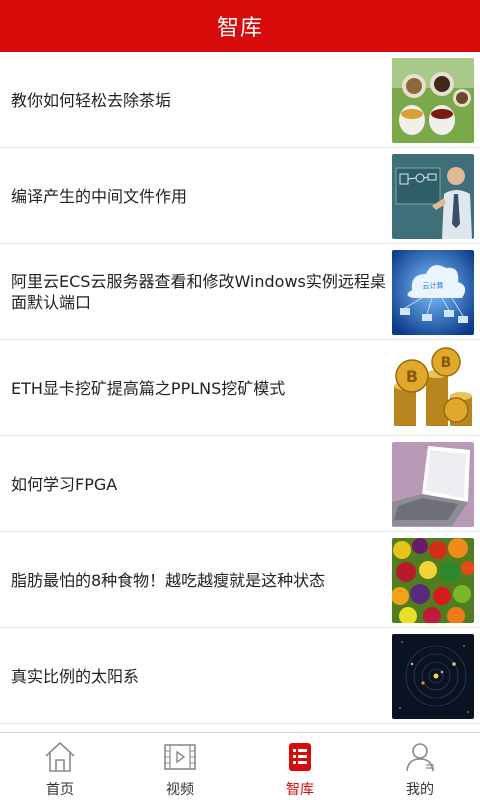 This screenshot has width=480, height=800. Describe the element at coordinates (60, 757) in the screenshot. I see `home-icon` at that location.